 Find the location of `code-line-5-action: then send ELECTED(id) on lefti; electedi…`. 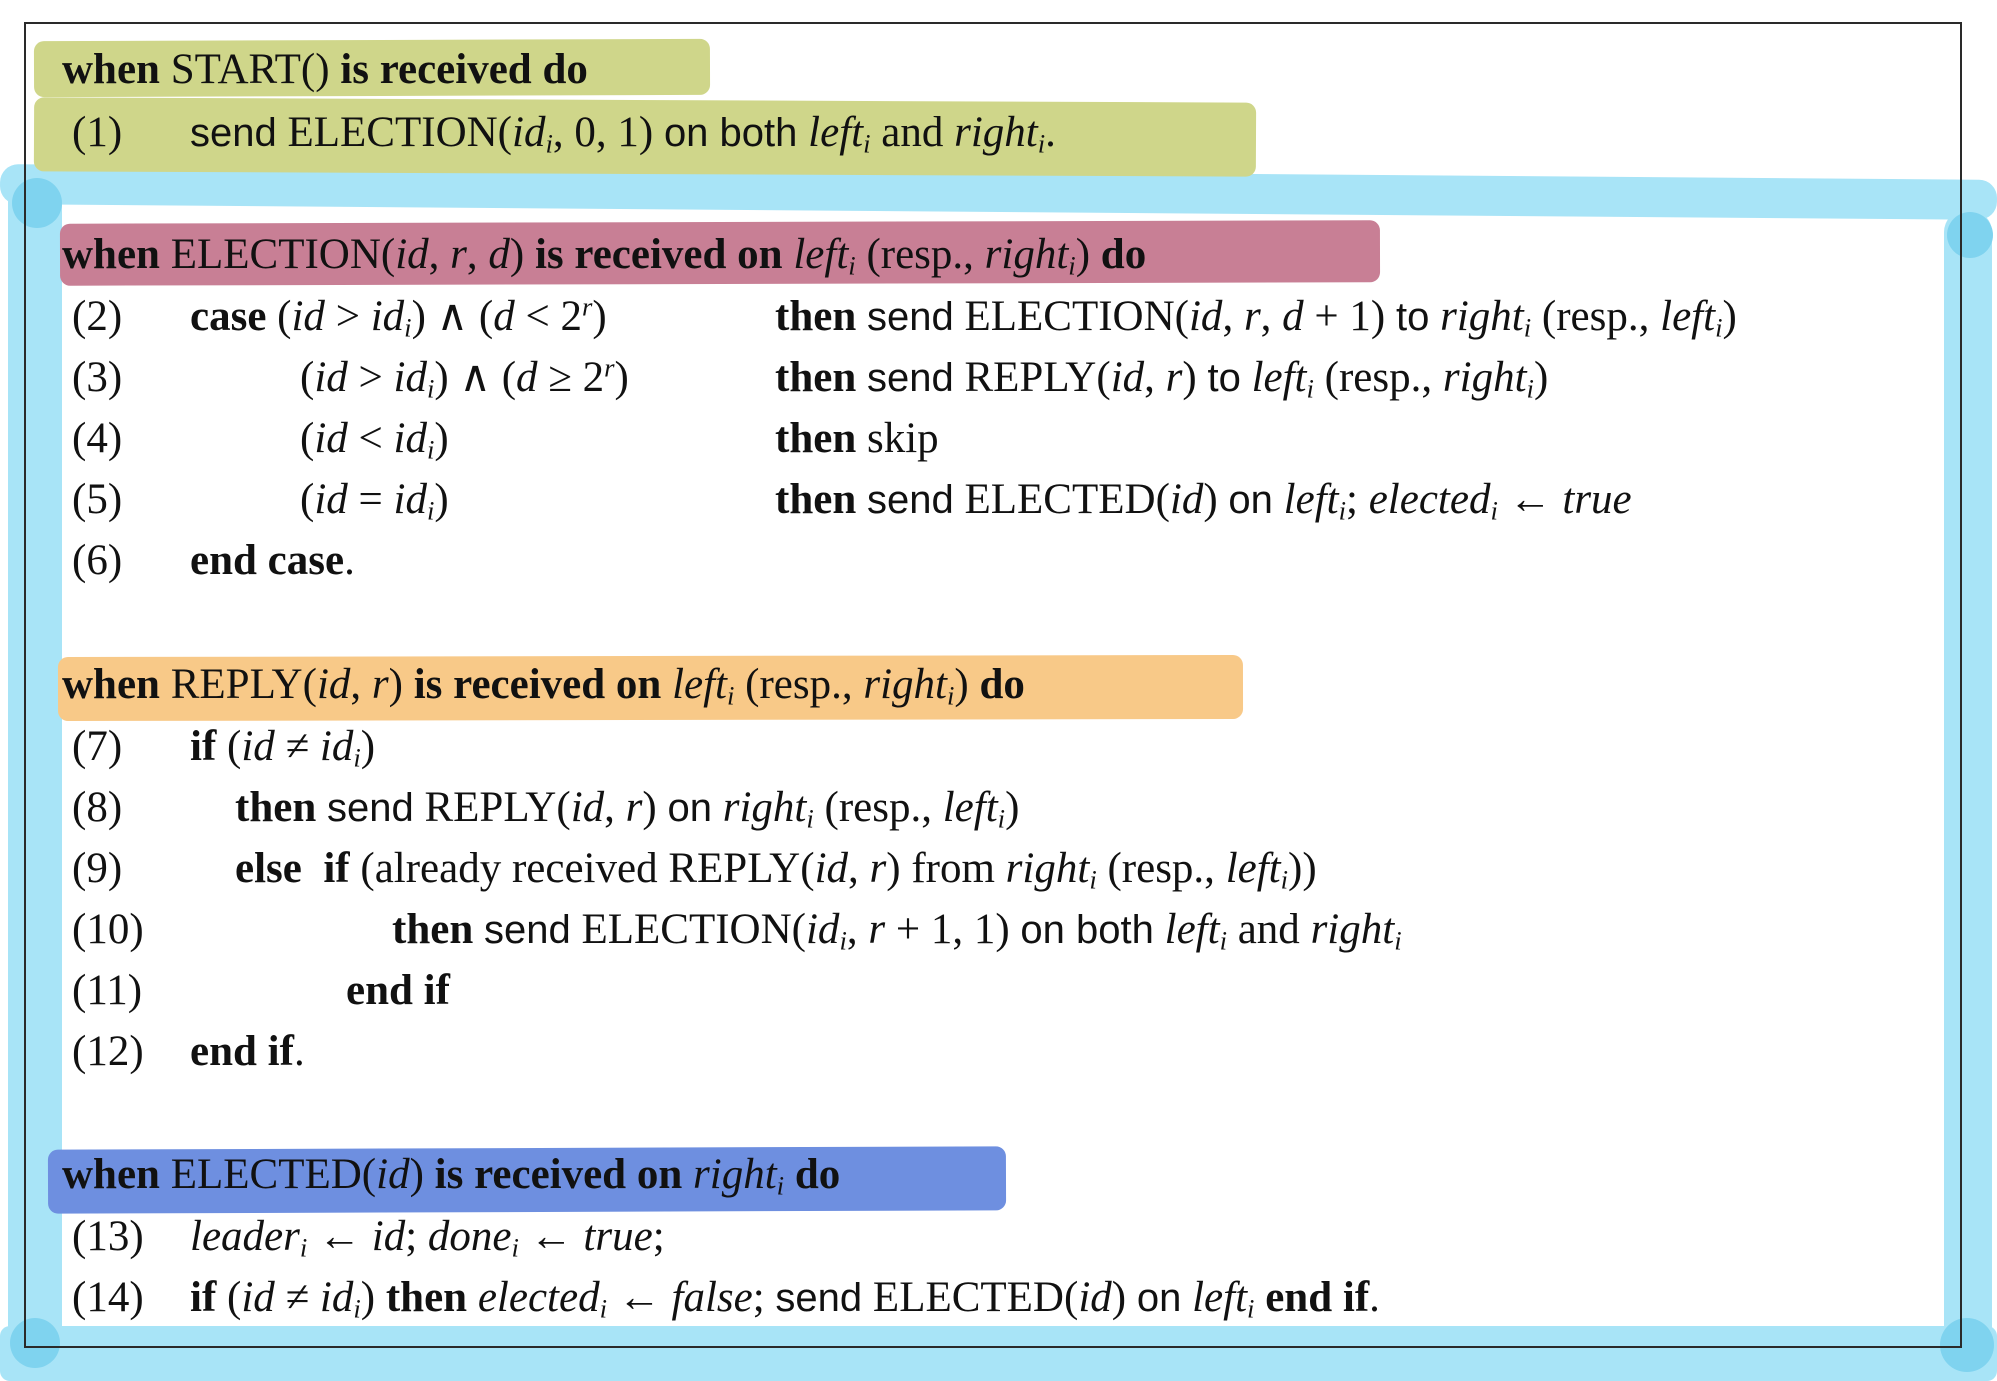

code-line-5-action: then send ELECTED(id) on lefti; electedi… is located at coordinates (1203, 501).